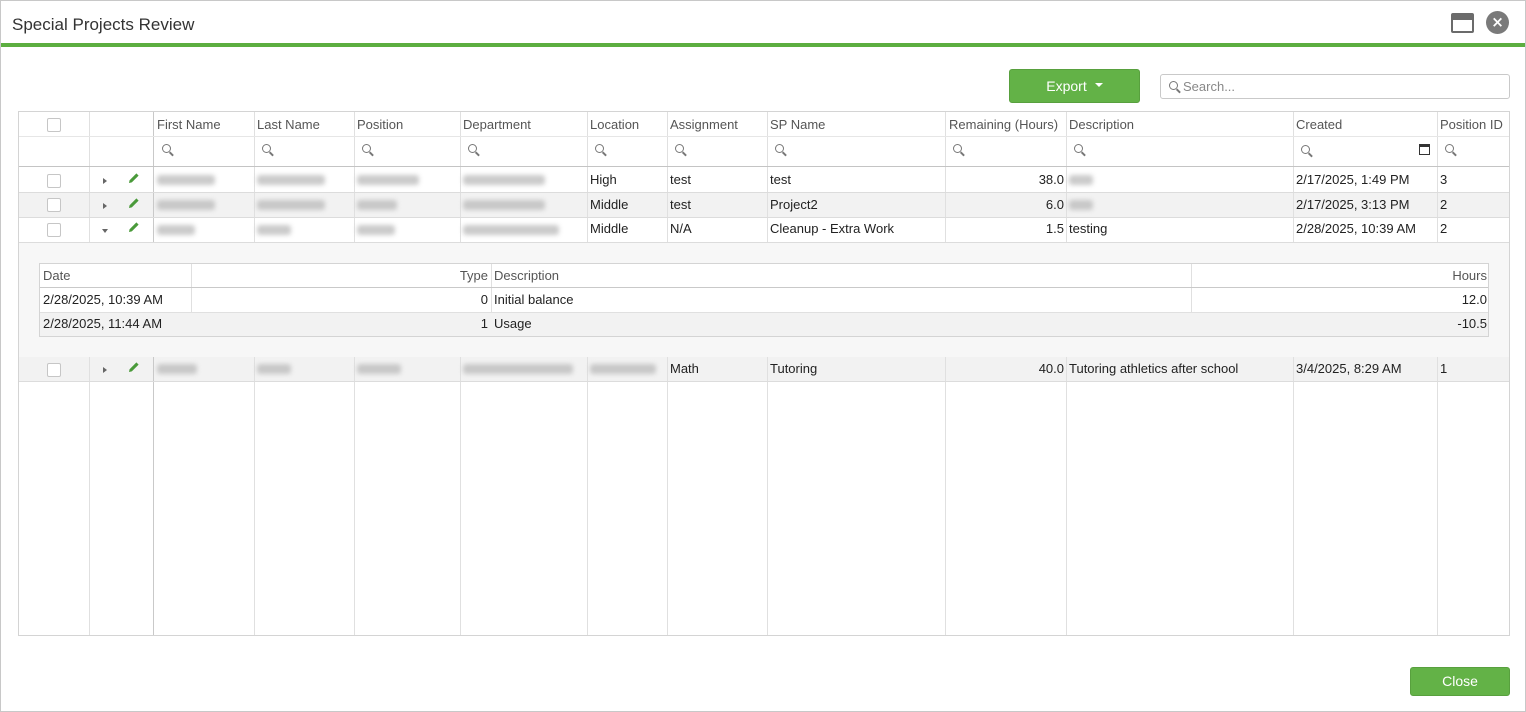 This screenshot has width=1526, height=712. Describe the element at coordinates (288, 124) in the screenshot. I see `column-header-last-name: Last Name` at that location.